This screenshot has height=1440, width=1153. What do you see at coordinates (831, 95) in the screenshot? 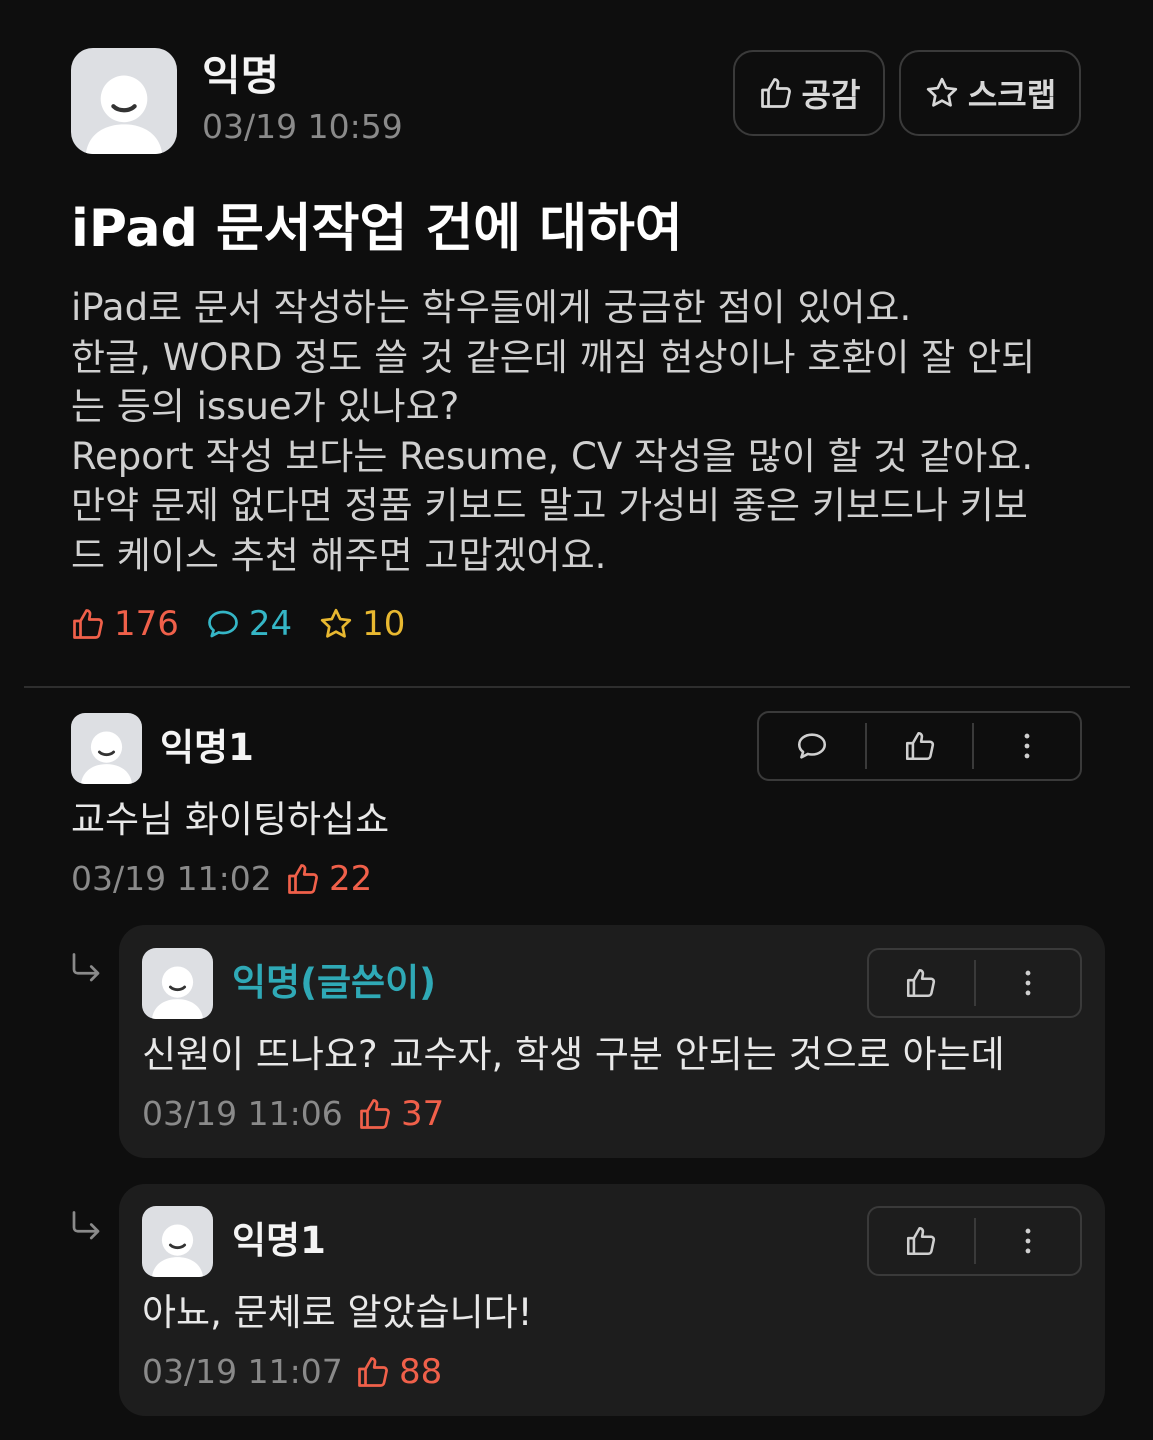
I see `empathy-button-label: 공감` at bounding box center [831, 95].